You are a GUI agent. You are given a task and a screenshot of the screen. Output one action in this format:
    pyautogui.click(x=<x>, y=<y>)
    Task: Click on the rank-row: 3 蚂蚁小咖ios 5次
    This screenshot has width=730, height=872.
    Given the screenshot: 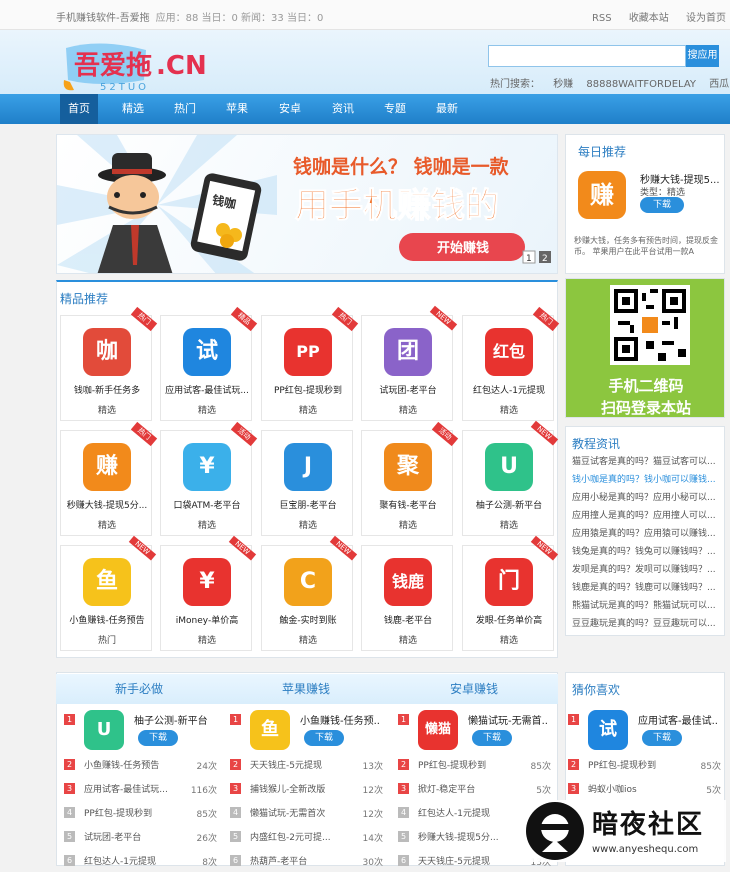 What is the action you would take?
    pyautogui.click(x=642, y=788)
    